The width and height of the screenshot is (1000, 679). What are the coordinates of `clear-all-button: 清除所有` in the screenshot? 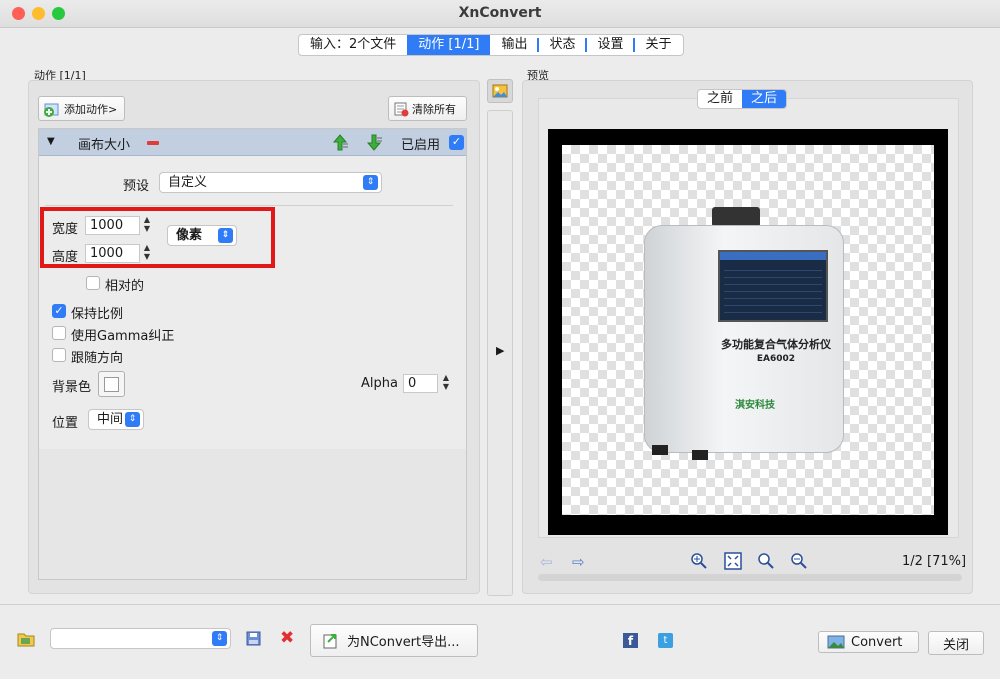 It's located at (427, 108).